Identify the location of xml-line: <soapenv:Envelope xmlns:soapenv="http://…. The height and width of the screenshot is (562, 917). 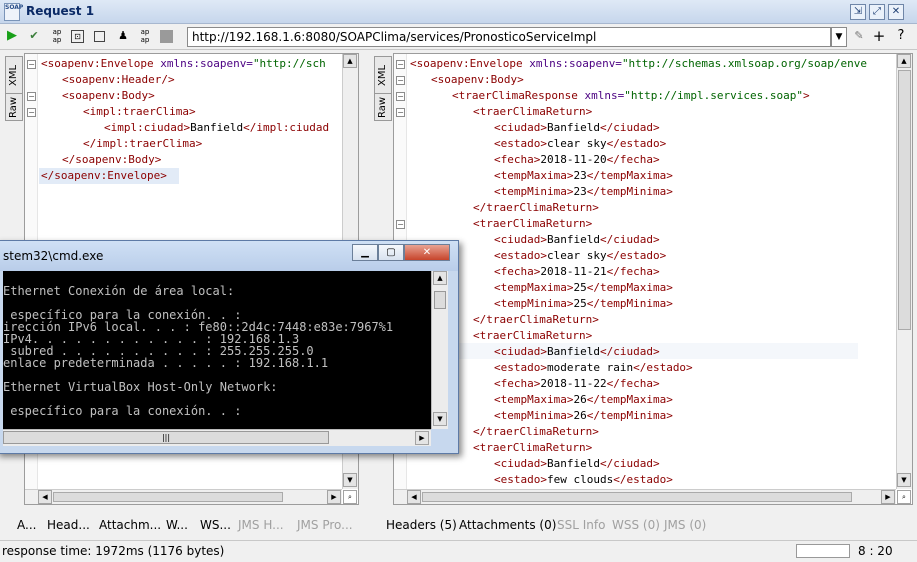
(183, 64).